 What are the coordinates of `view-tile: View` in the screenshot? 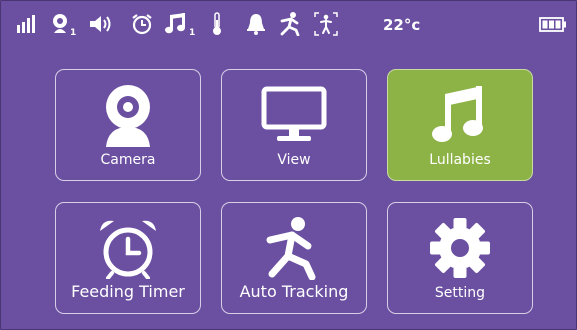 It's located at (294, 125).